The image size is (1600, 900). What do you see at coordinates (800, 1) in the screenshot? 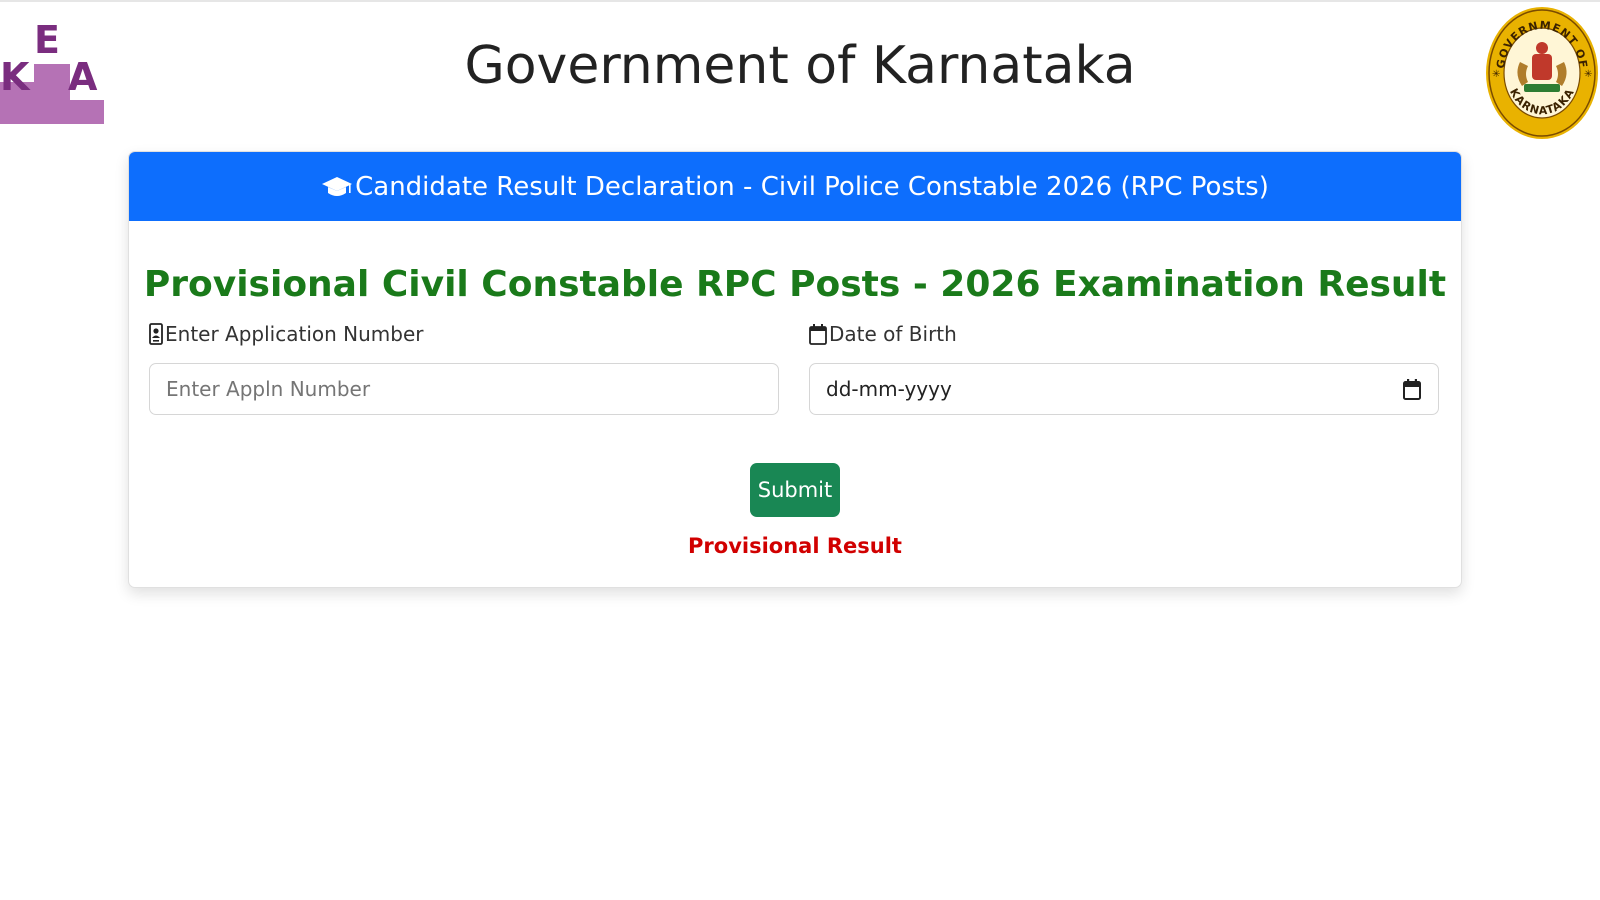
I see `top-border` at bounding box center [800, 1].